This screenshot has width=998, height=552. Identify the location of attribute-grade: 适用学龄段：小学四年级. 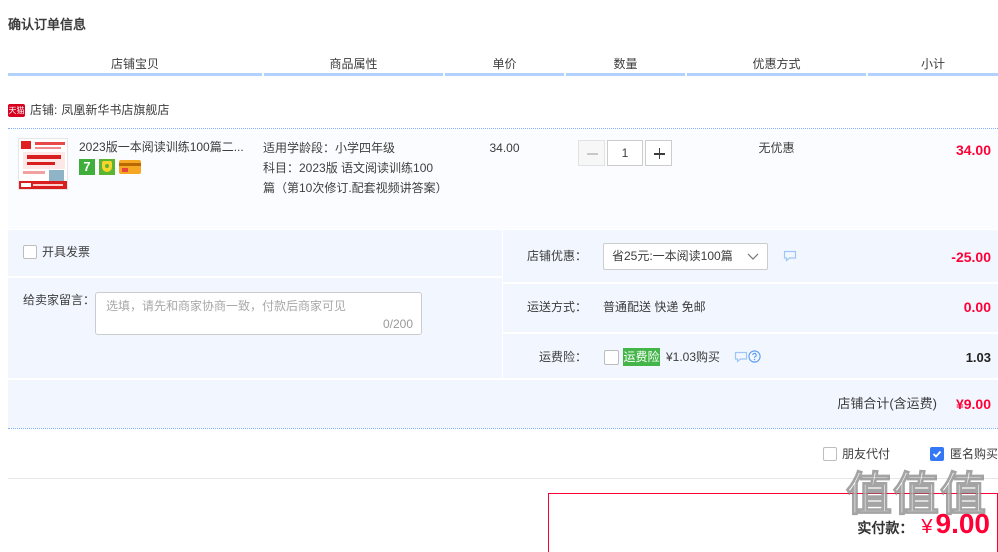
(329, 148).